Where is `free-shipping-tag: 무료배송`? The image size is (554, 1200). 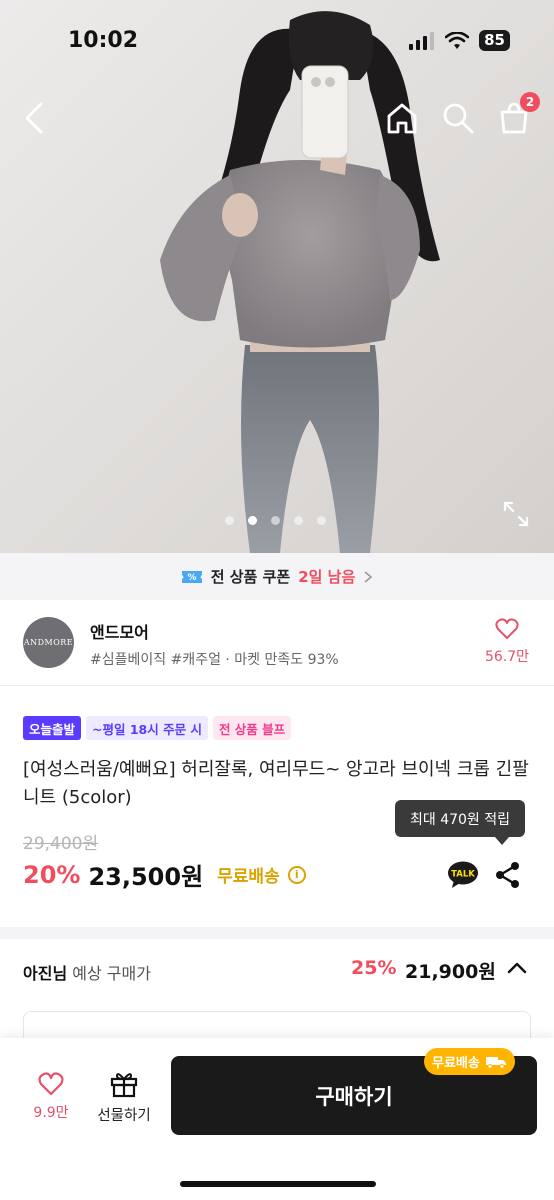
free-shipping-tag: 무료배송 is located at coordinates (469, 1061).